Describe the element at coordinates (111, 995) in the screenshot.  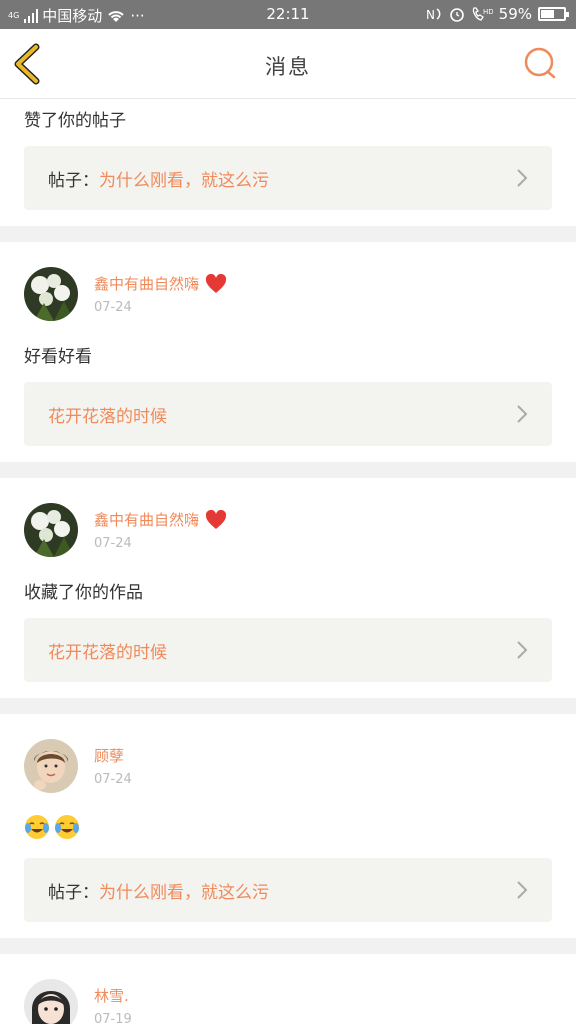
I see `username: 林雪.` at that location.